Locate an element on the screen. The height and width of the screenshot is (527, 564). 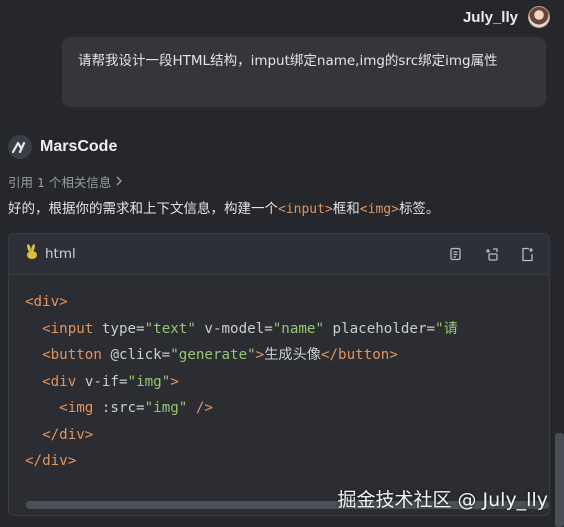
code-line: <button @click="generate">生成头像</button> is located at coordinates (220, 355).